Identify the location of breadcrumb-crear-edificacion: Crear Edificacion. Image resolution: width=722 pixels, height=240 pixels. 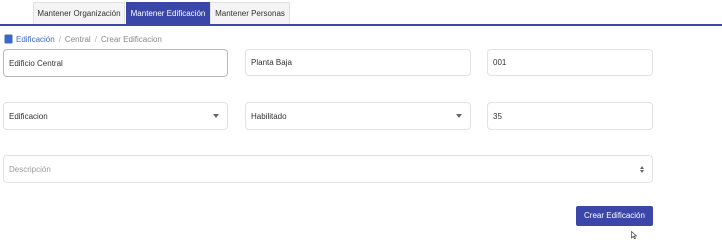
(131, 39).